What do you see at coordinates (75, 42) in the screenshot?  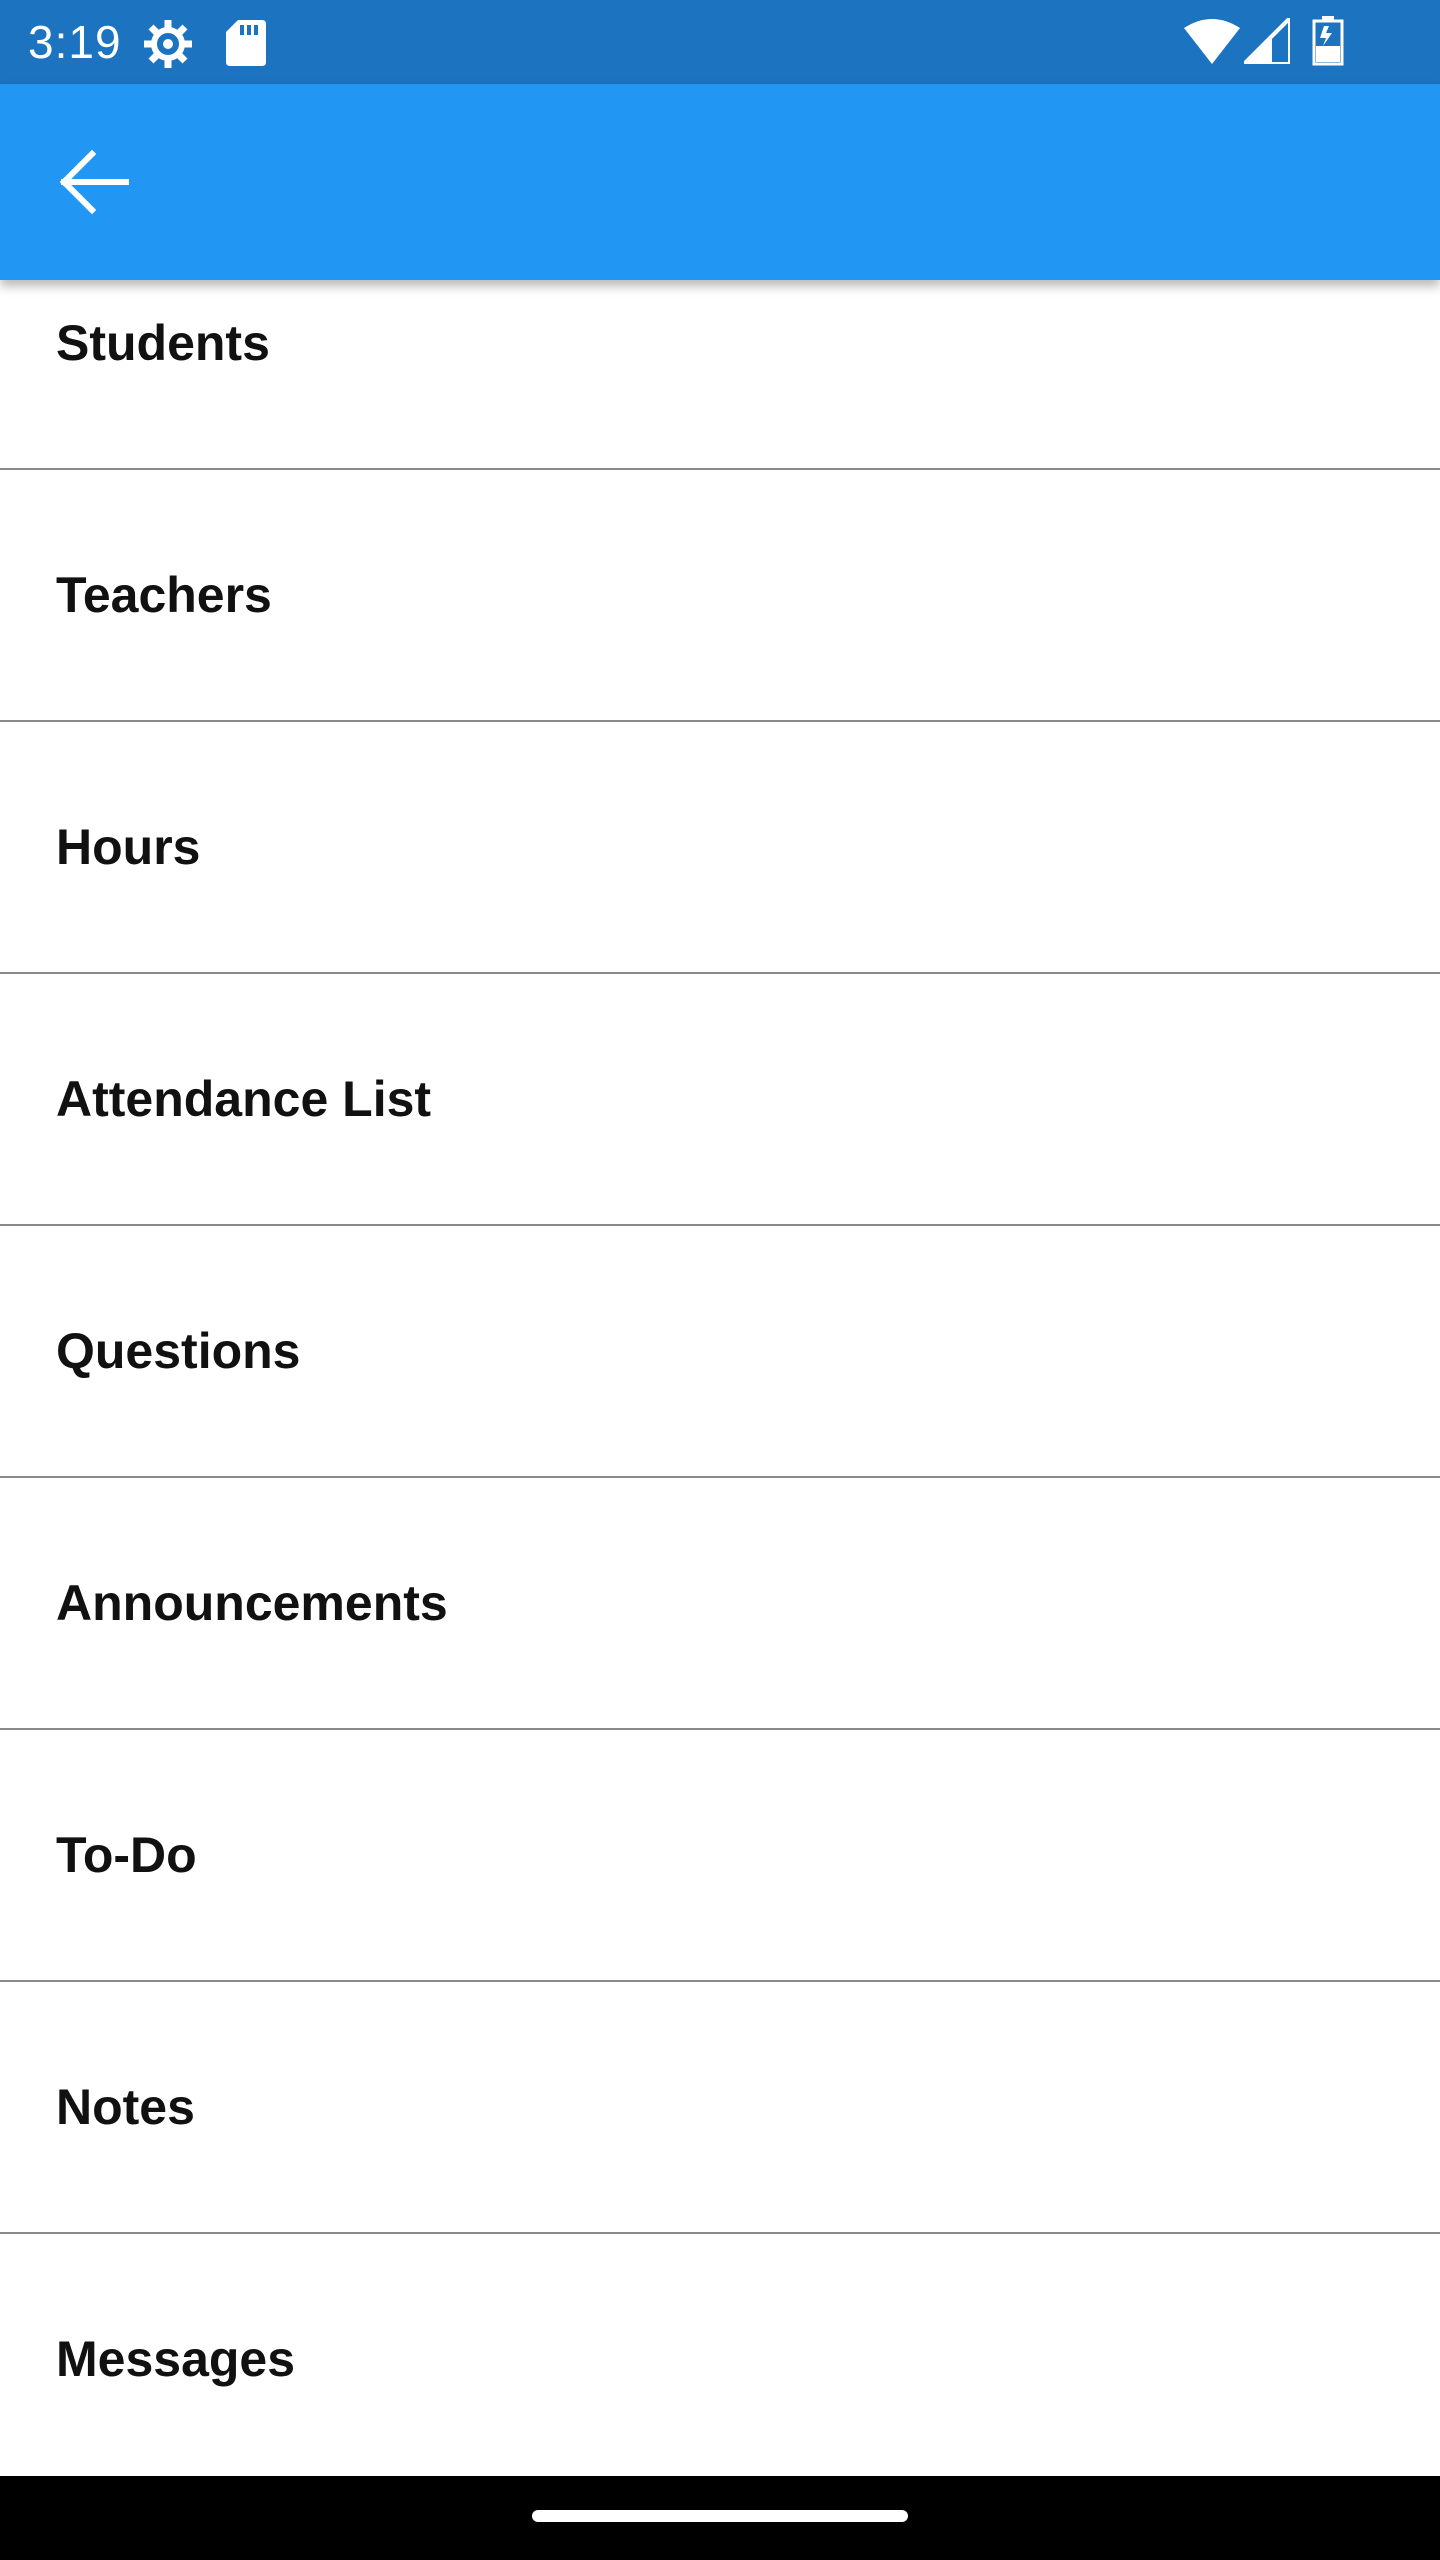 I see `status-time: 3:19` at bounding box center [75, 42].